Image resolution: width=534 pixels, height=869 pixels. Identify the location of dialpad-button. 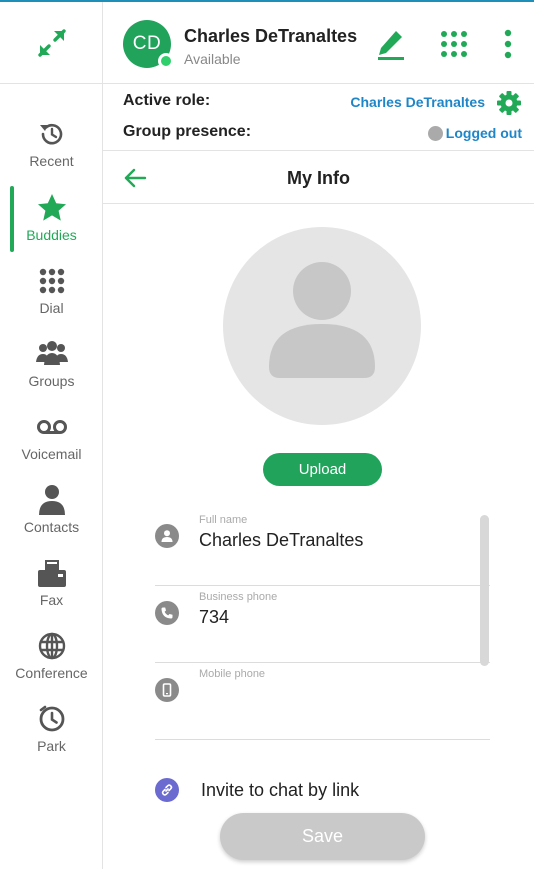
(454, 44).